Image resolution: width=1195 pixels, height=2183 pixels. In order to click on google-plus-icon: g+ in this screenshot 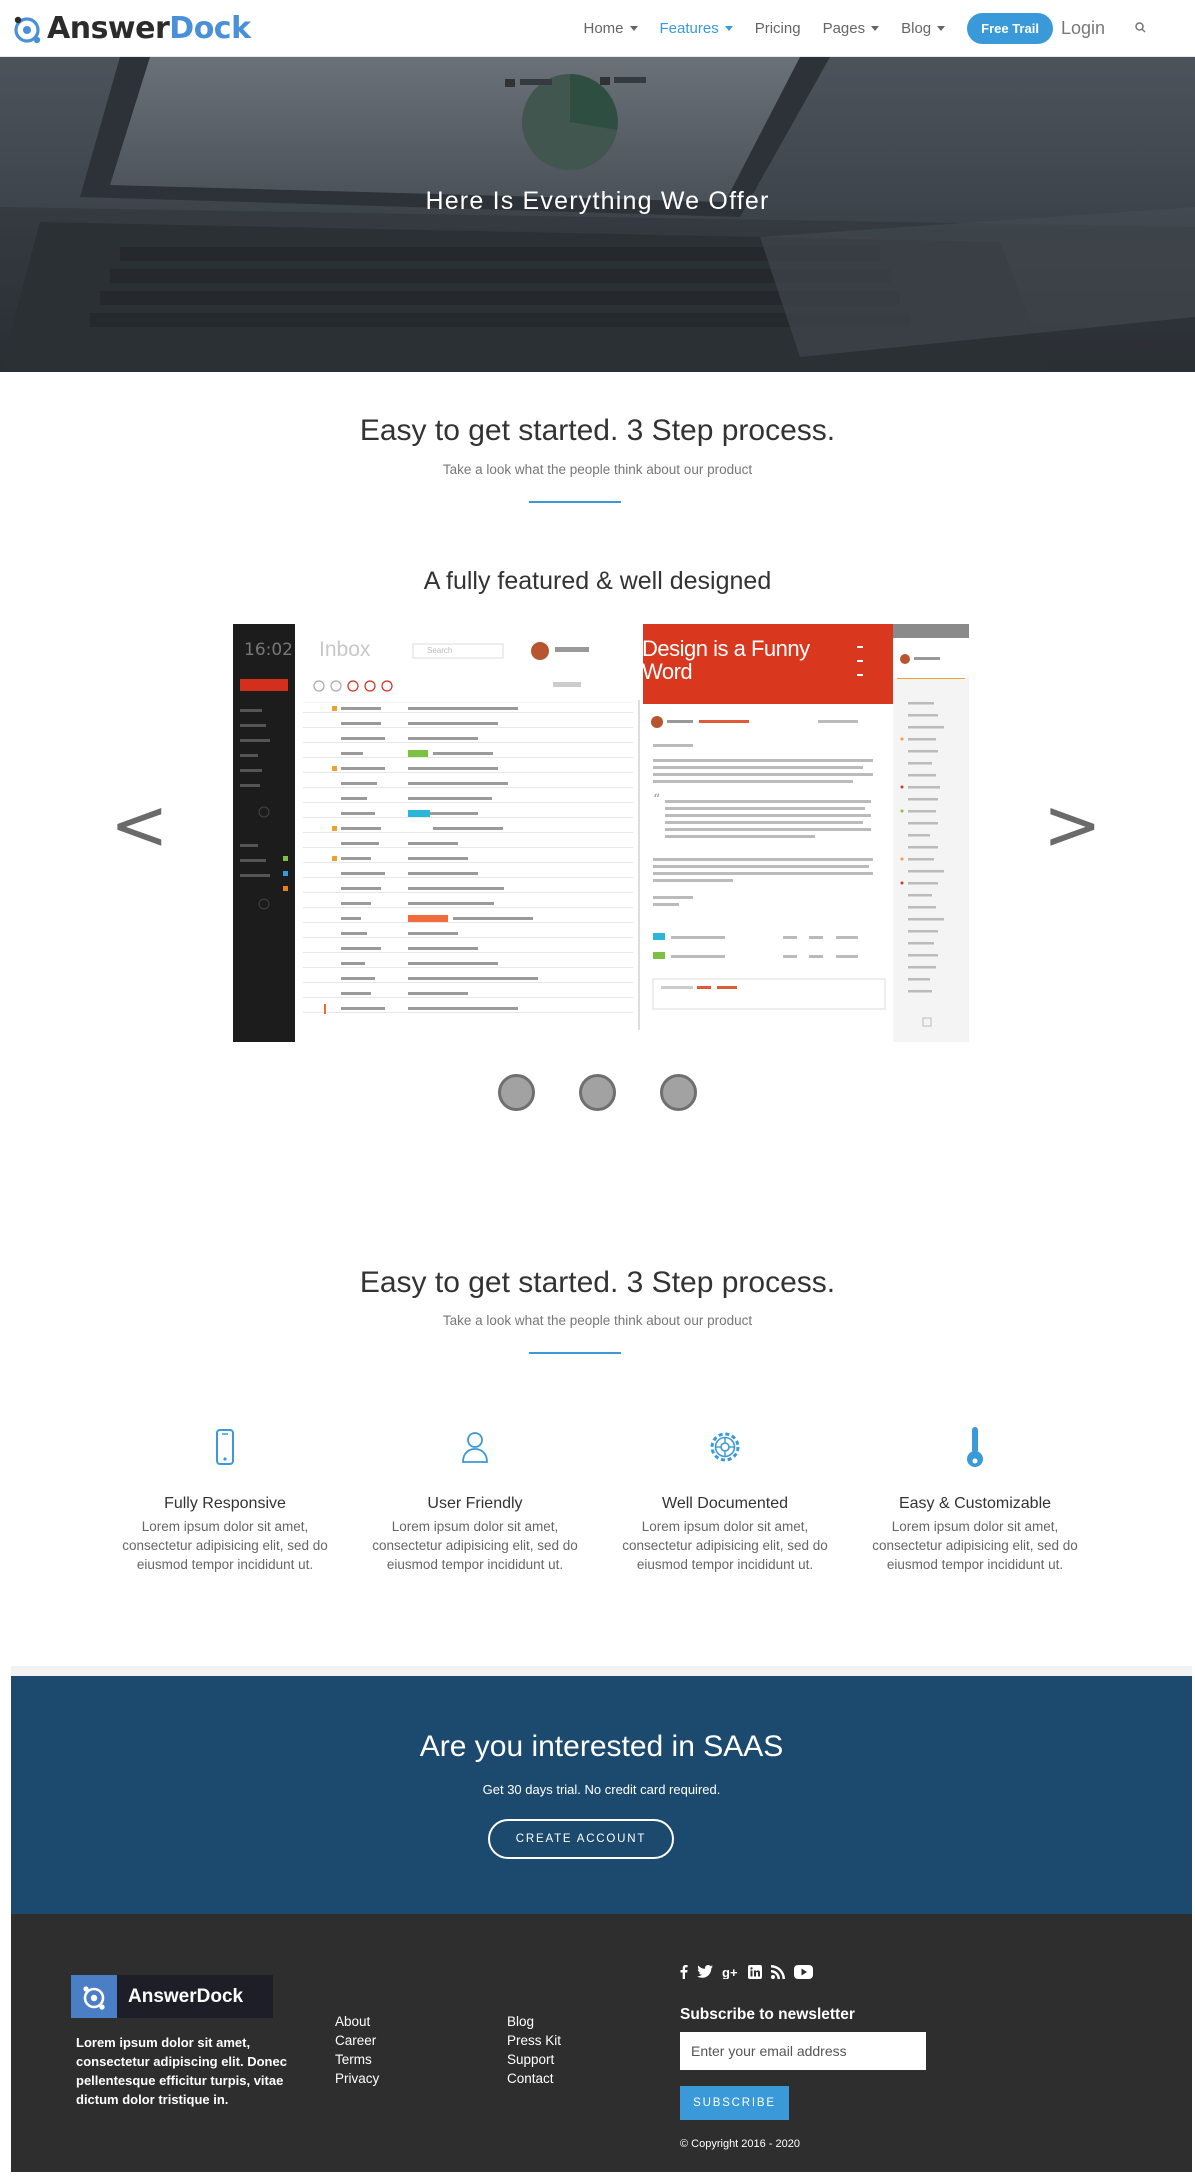, I will do `click(730, 1972)`.